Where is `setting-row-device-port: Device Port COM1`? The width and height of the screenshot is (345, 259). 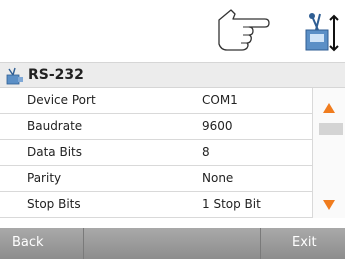 setting-row-device-port: Device Port COM1 is located at coordinates (156, 101).